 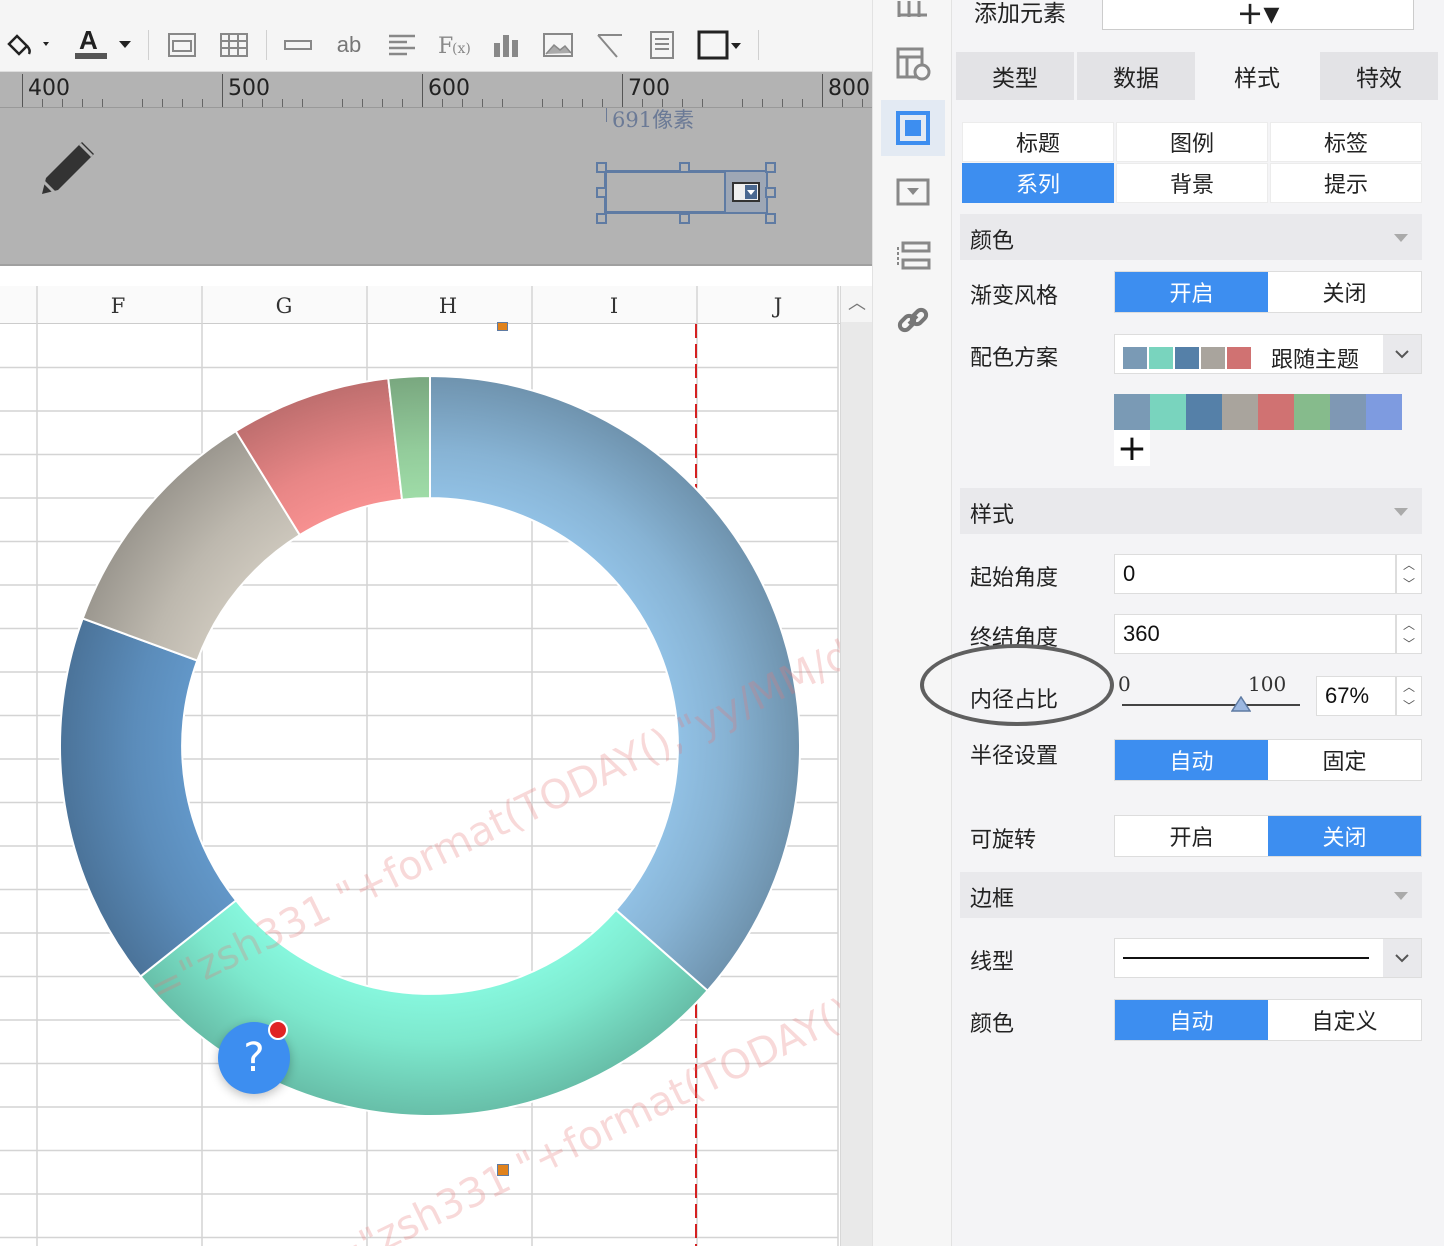 What do you see at coordinates (1346, 142) in the screenshot?
I see `subtab-label: 标签` at bounding box center [1346, 142].